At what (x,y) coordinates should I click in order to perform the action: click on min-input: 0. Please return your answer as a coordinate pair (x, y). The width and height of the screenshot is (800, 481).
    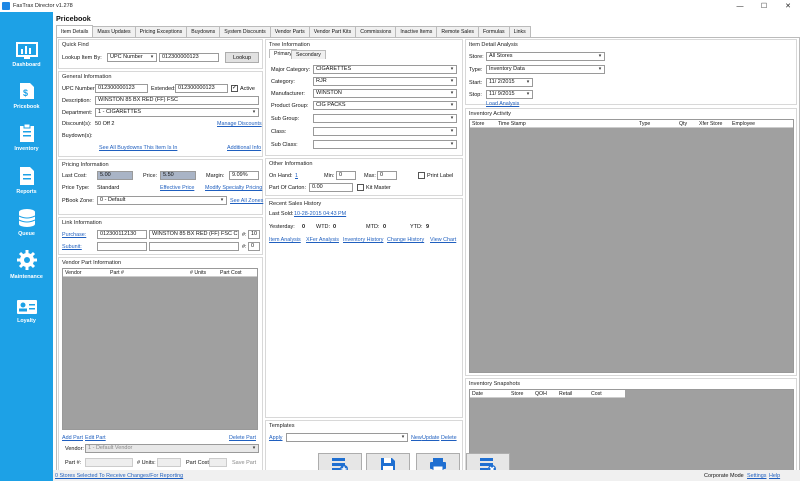
    Looking at the image, I should click on (346, 175).